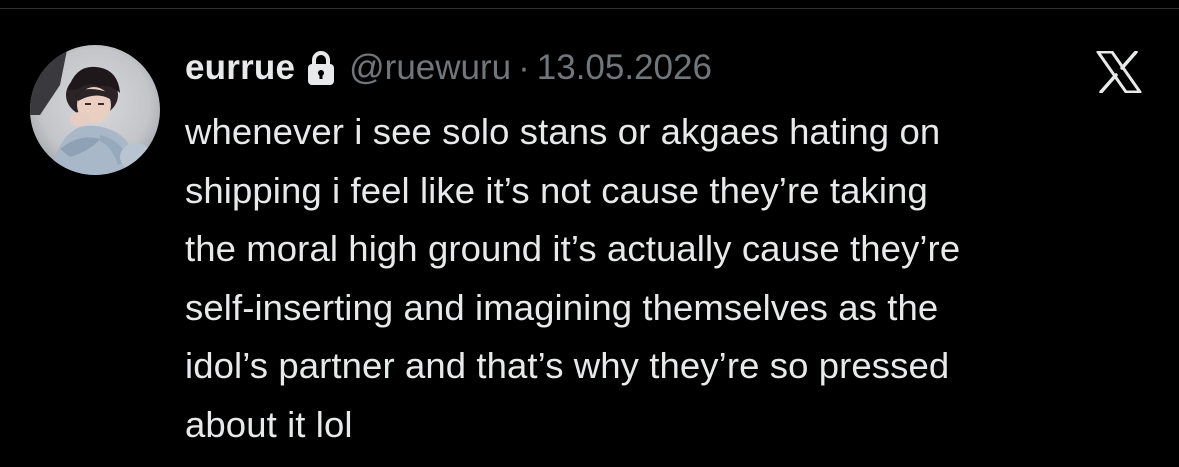 The height and width of the screenshot is (467, 1179). What do you see at coordinates (269, 424) in the screenshot?
I see `tweet-text-line: about it lol` at bounding box center [269, 424].